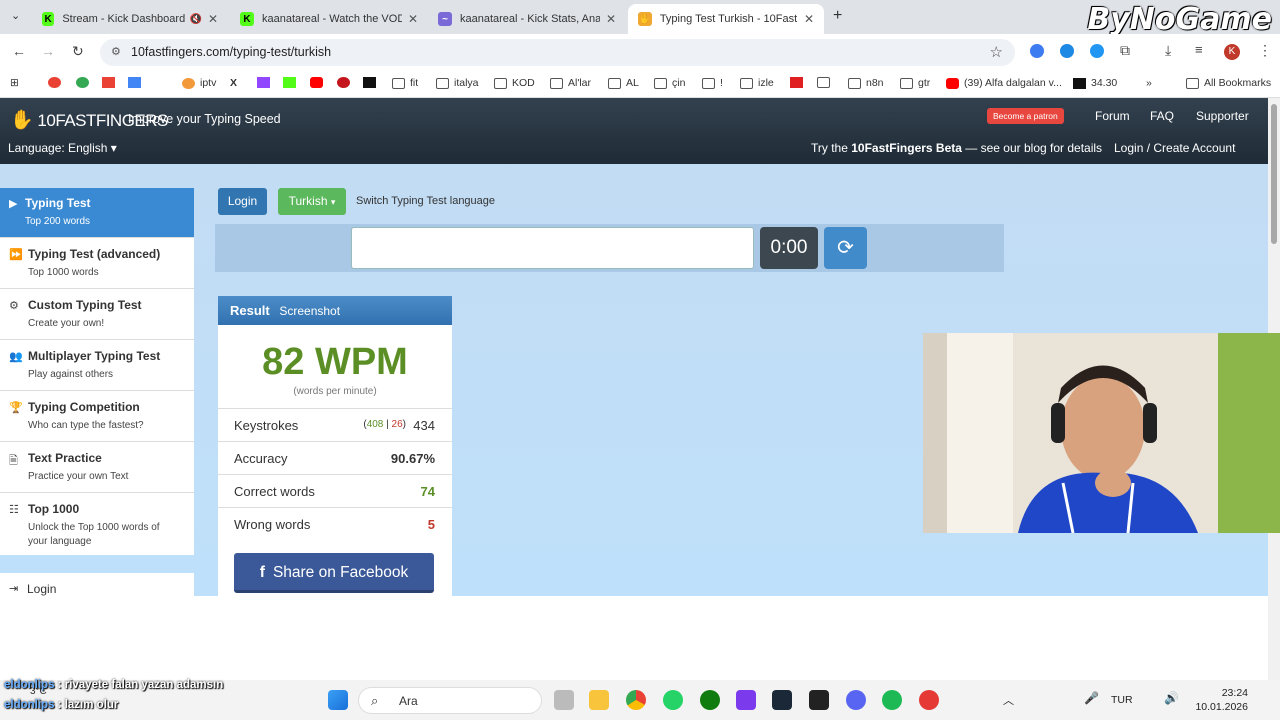 This screenshot has height=720, width=1280. I want to click on language-dropdown-button: Turkish ▾, so click(312, 201).